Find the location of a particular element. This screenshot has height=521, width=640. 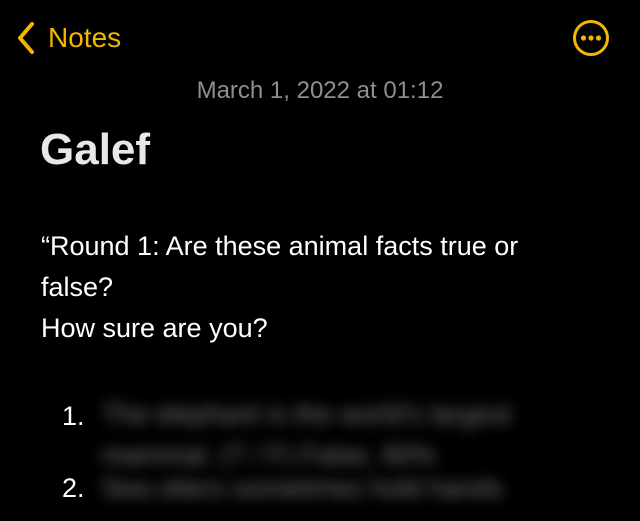

more-options-button is located at coordinates (591, 38).